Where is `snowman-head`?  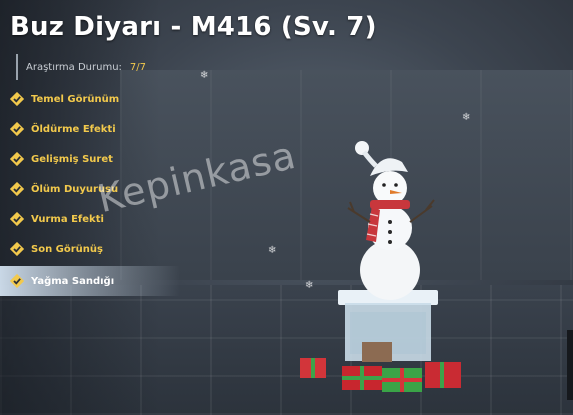
snowman-head is located at coordinates (390, 188).